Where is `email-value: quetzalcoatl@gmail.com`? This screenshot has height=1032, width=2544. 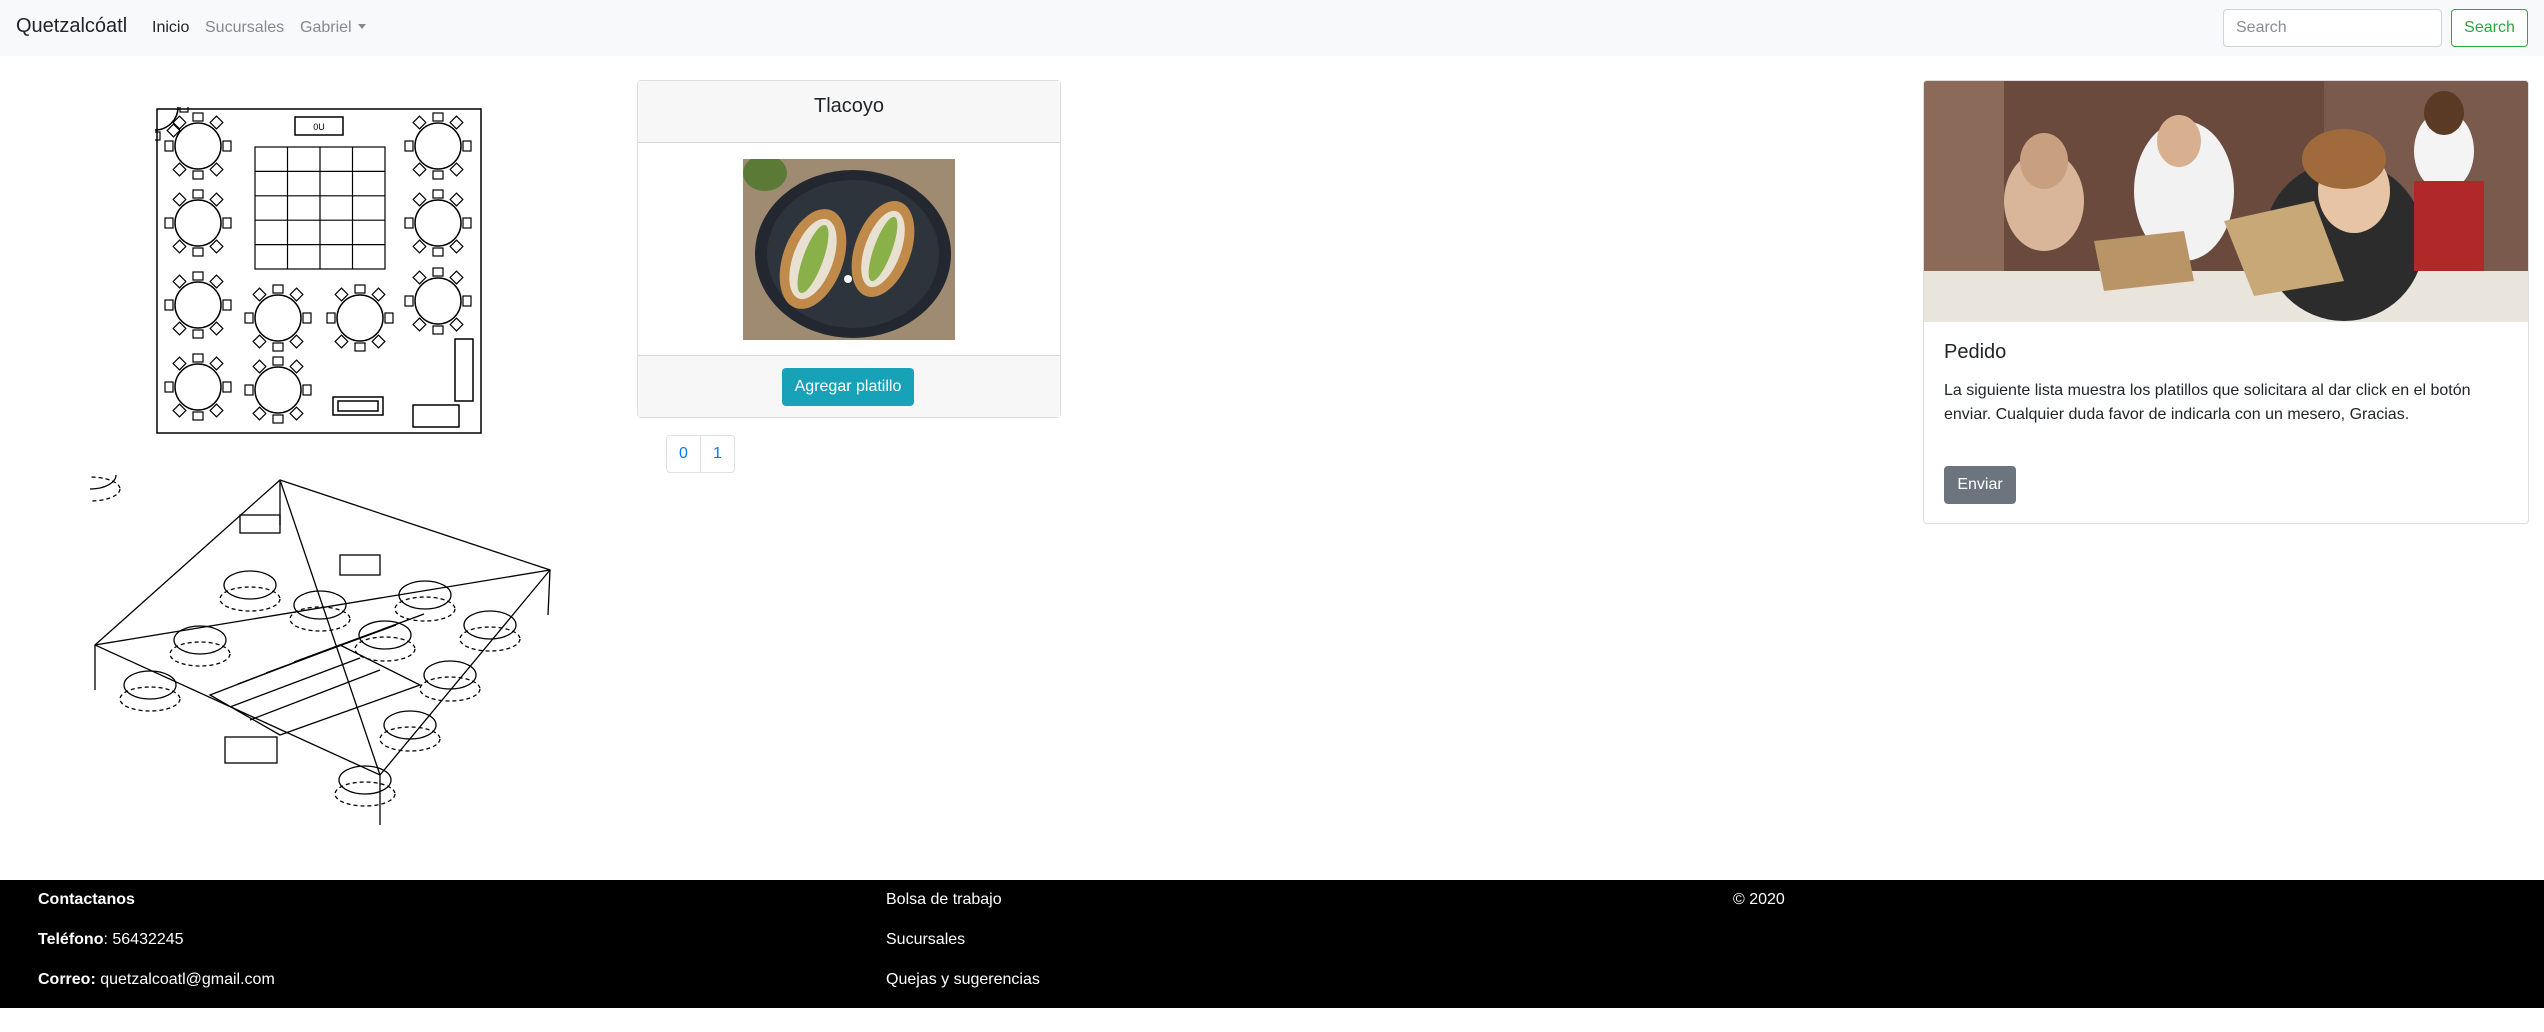 email-value: quetzalcoatl@gmail.com is located at coordinates (185, 979).